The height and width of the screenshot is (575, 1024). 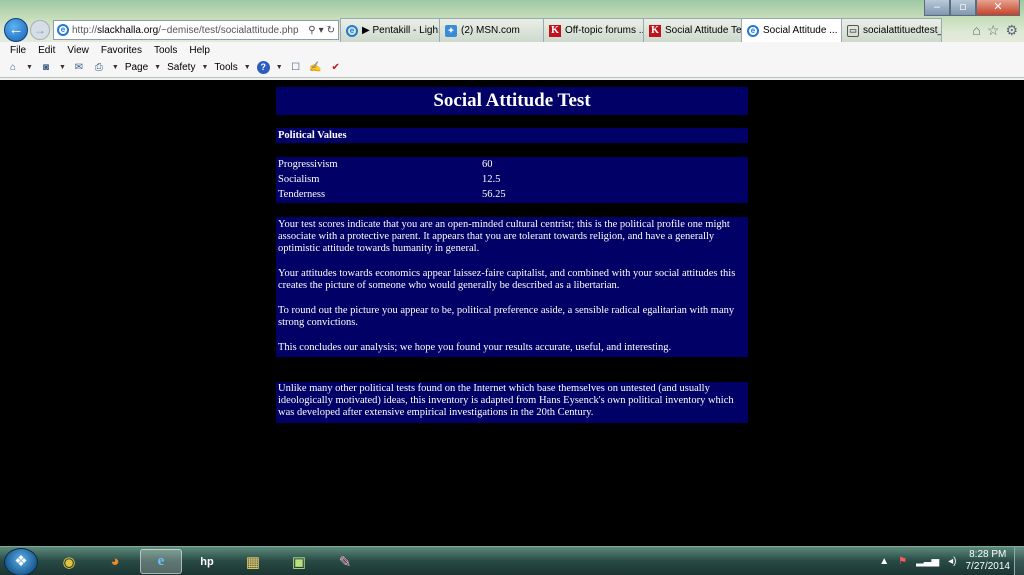 What do you see at coordinates (225, 67) in the screenshot?
I see `tools-menu-button: Tools` at bounding box center [225, 67].